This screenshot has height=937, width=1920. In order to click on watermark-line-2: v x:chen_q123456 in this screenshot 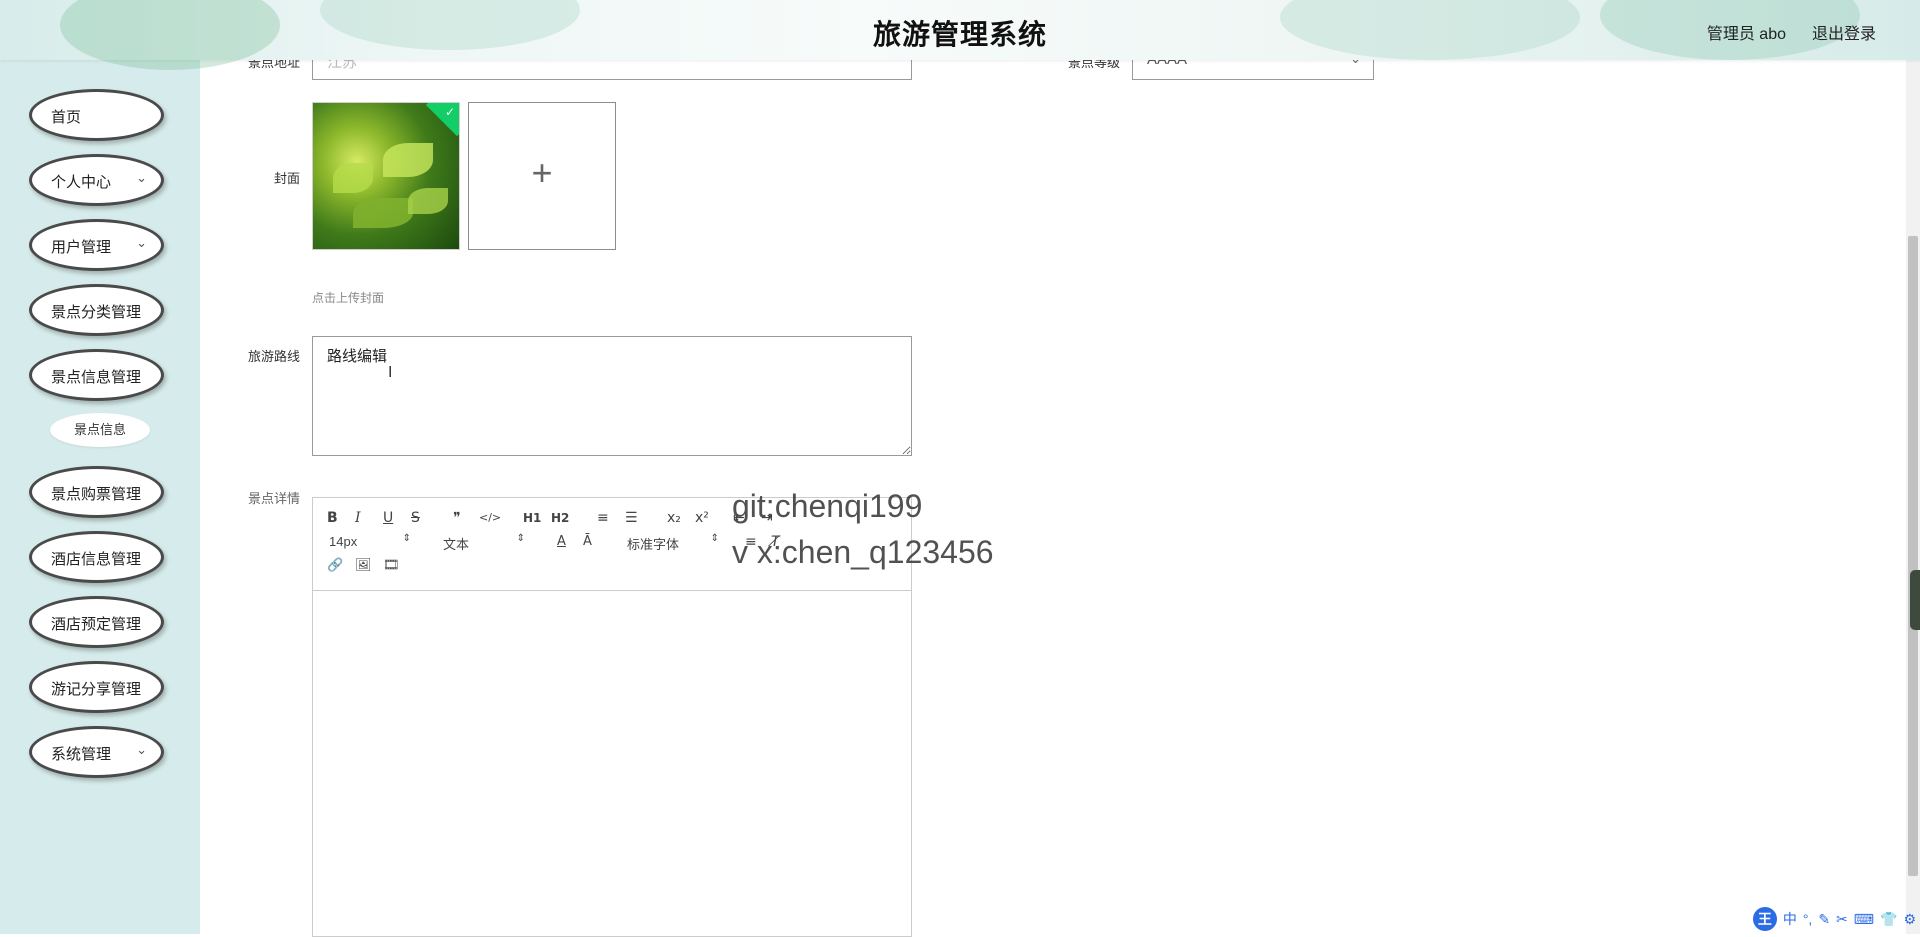, I will do `click(863, 552)`.